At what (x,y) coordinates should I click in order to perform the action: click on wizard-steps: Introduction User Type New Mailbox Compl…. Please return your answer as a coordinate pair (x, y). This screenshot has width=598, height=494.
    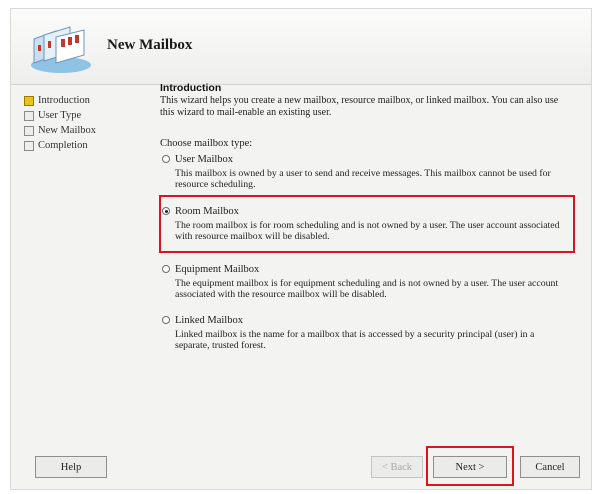
    Looking at the image, I should click on (79, 123).